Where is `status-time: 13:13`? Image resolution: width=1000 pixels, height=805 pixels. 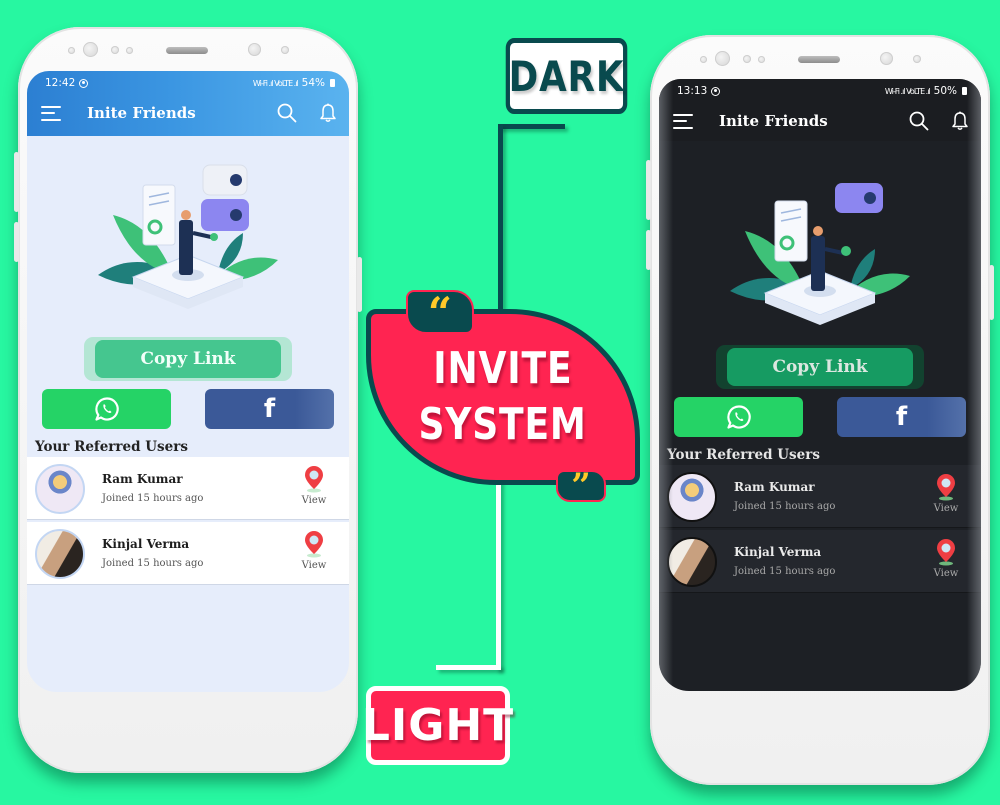 status-time: 13:13 is located at coordinates (692, 91).